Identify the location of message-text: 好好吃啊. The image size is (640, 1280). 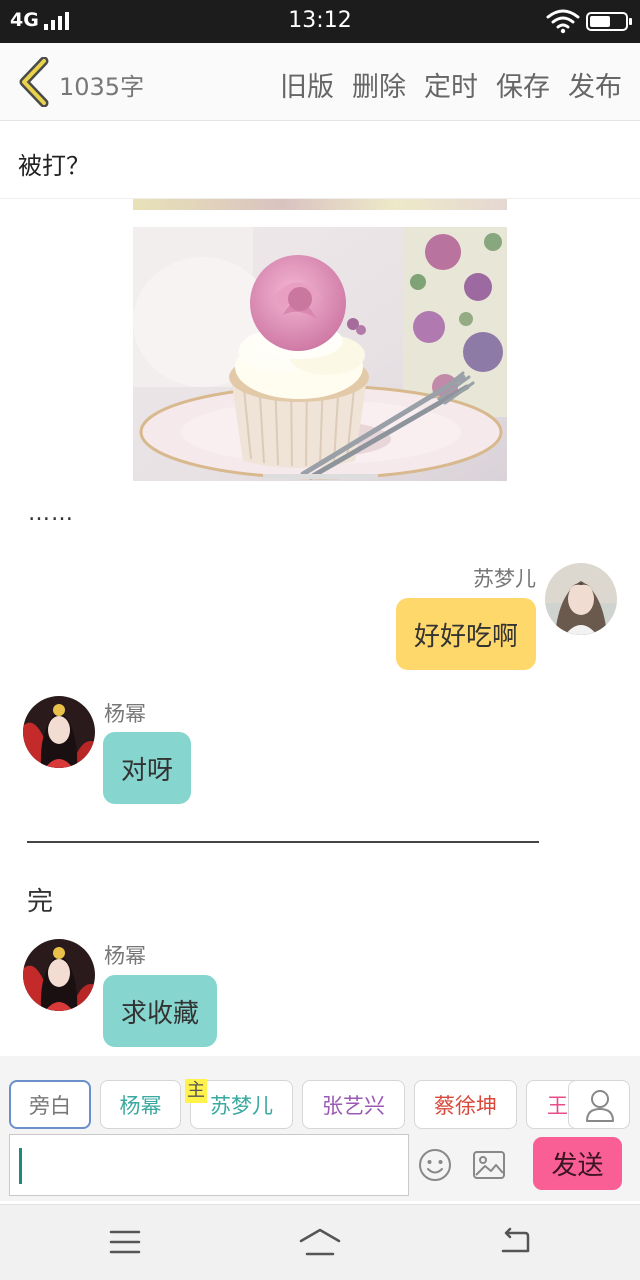
(465, 636).